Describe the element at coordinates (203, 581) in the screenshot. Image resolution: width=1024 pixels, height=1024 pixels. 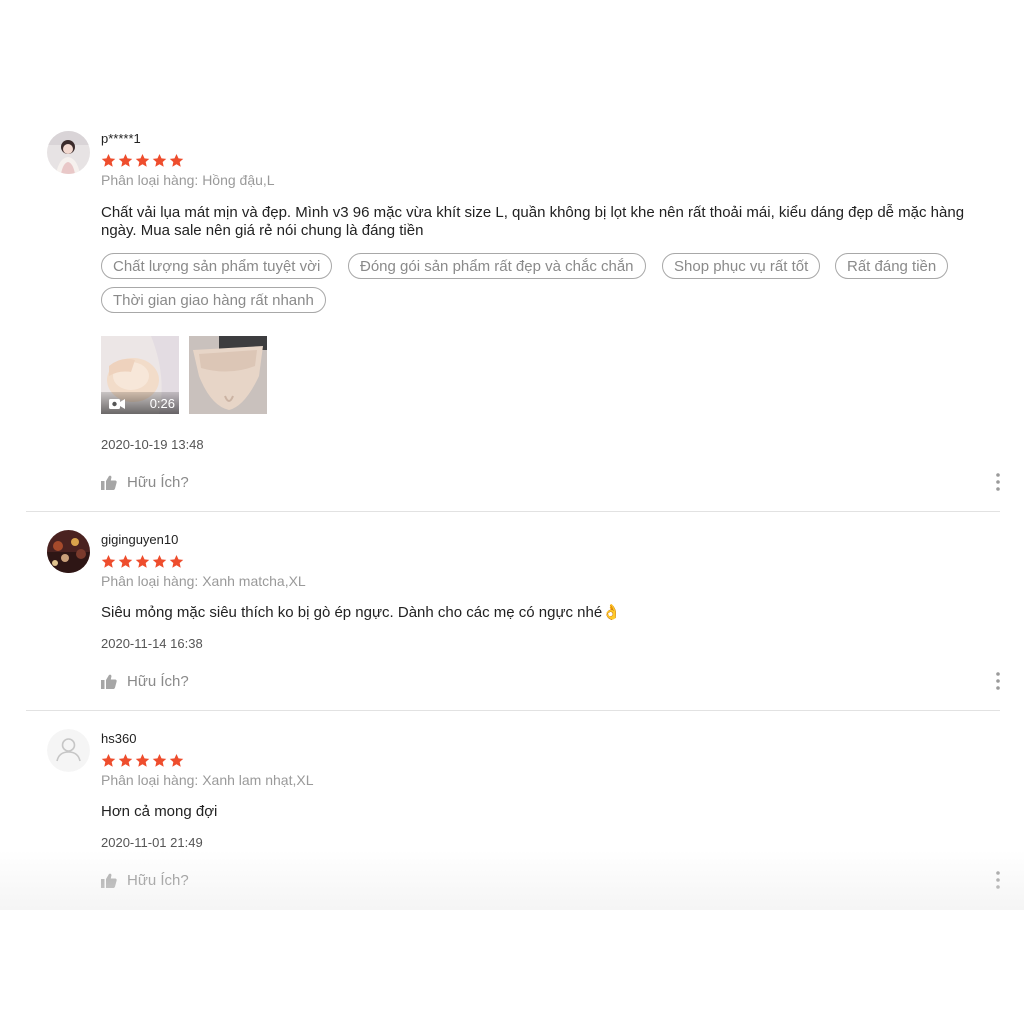
I see `product-variant: Phân loại hàng: Xanh matcha,XL` at that location.